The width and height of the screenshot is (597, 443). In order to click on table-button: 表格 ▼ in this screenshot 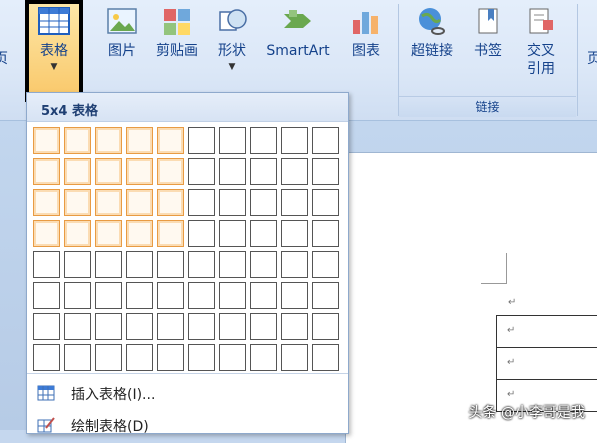, I will do `click(54, 39)`.